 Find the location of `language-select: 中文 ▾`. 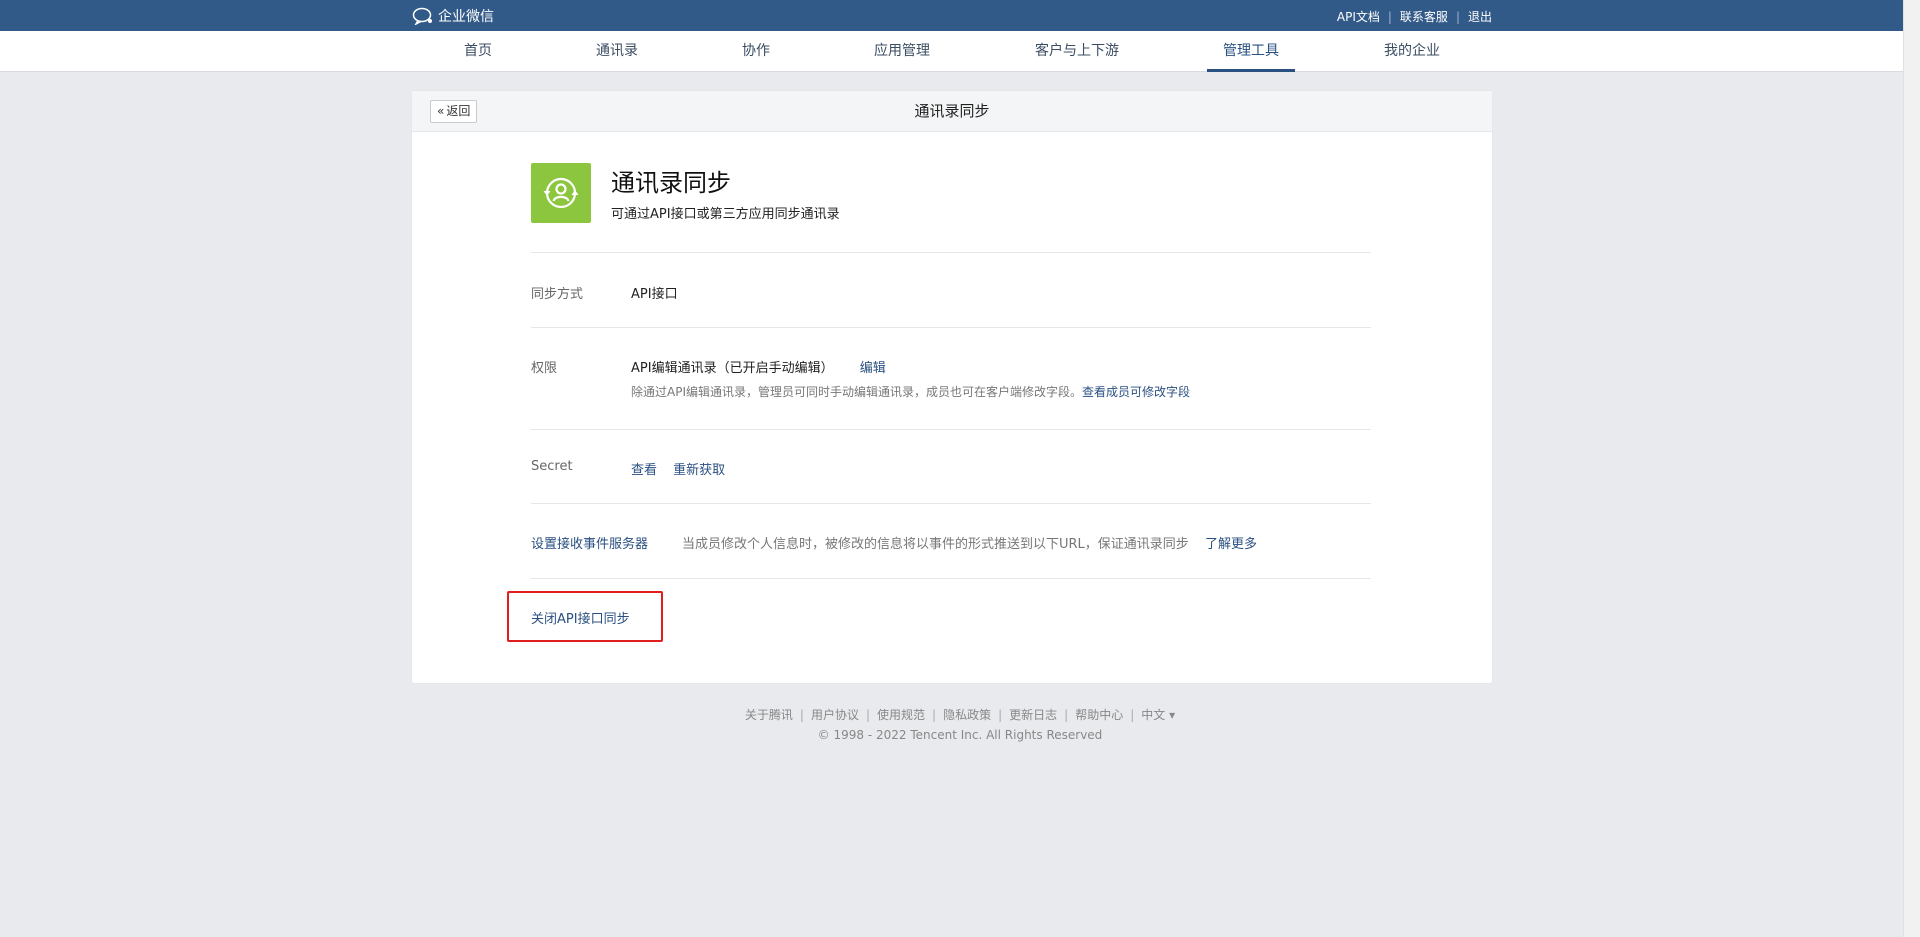

language-select: 中文 ▾ is located at coordinates (1158, 715).